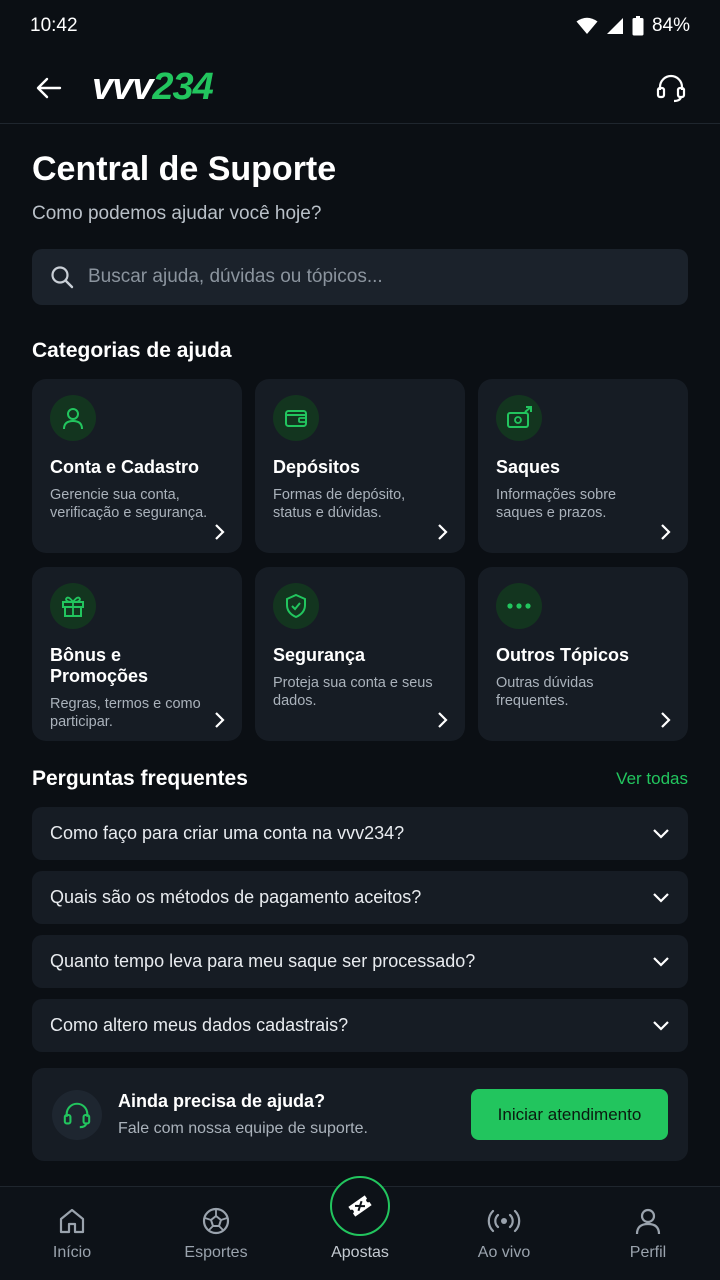 The image size is (720, 1280). I want to click on category-title: Segurança, so click(319, 655).